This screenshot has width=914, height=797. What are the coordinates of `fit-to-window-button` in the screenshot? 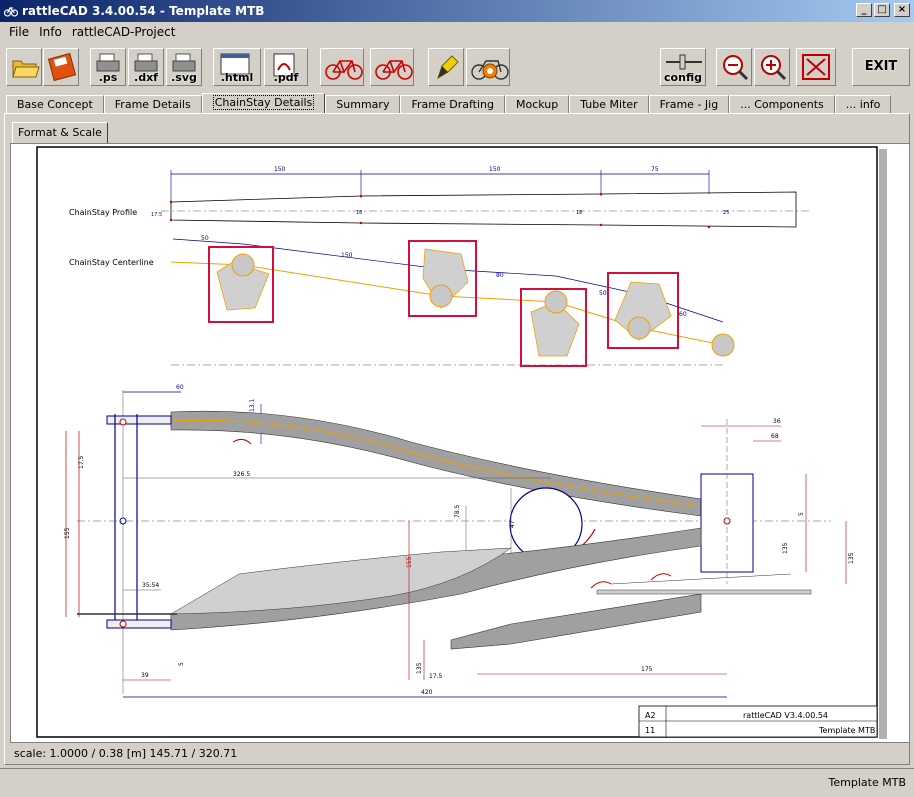 It's located at (816, 67).